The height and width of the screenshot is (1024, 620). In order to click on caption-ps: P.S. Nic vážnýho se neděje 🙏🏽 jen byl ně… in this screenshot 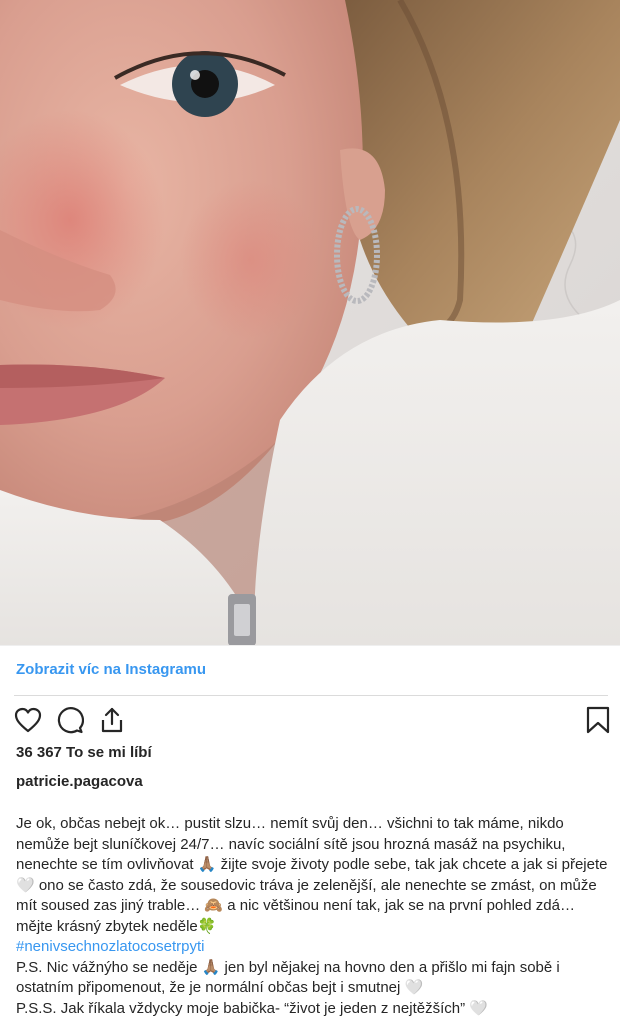, I will do `click(288, 977)`.